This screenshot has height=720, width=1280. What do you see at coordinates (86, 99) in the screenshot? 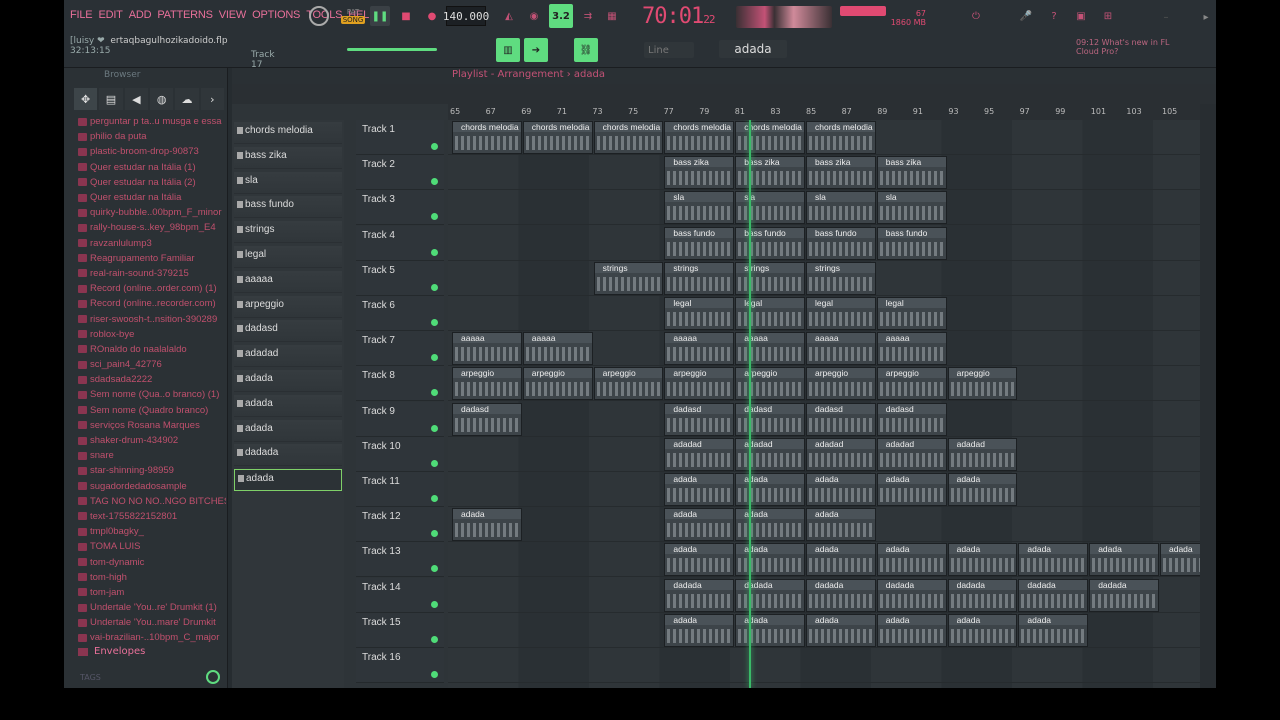
I see `browser-all-icon: ✥` at bounding box center [86, 99].